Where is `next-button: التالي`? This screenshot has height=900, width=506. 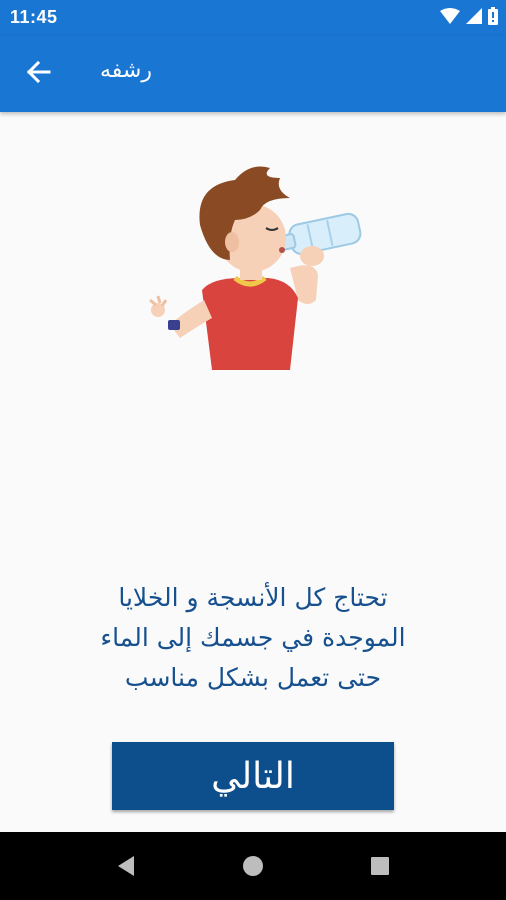
next-button: التالي is located at coordinates (253, 776).